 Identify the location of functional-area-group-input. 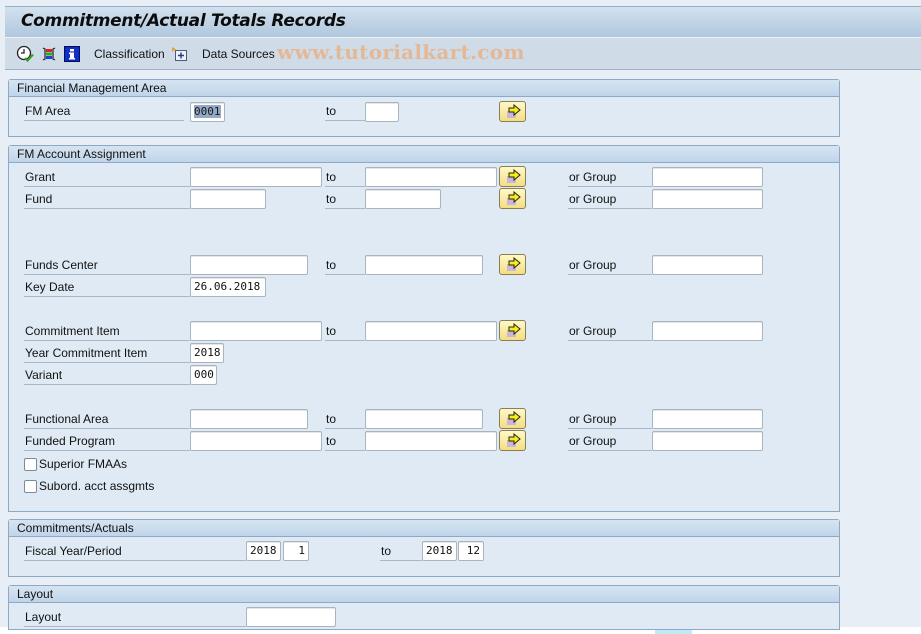
(707, 419).